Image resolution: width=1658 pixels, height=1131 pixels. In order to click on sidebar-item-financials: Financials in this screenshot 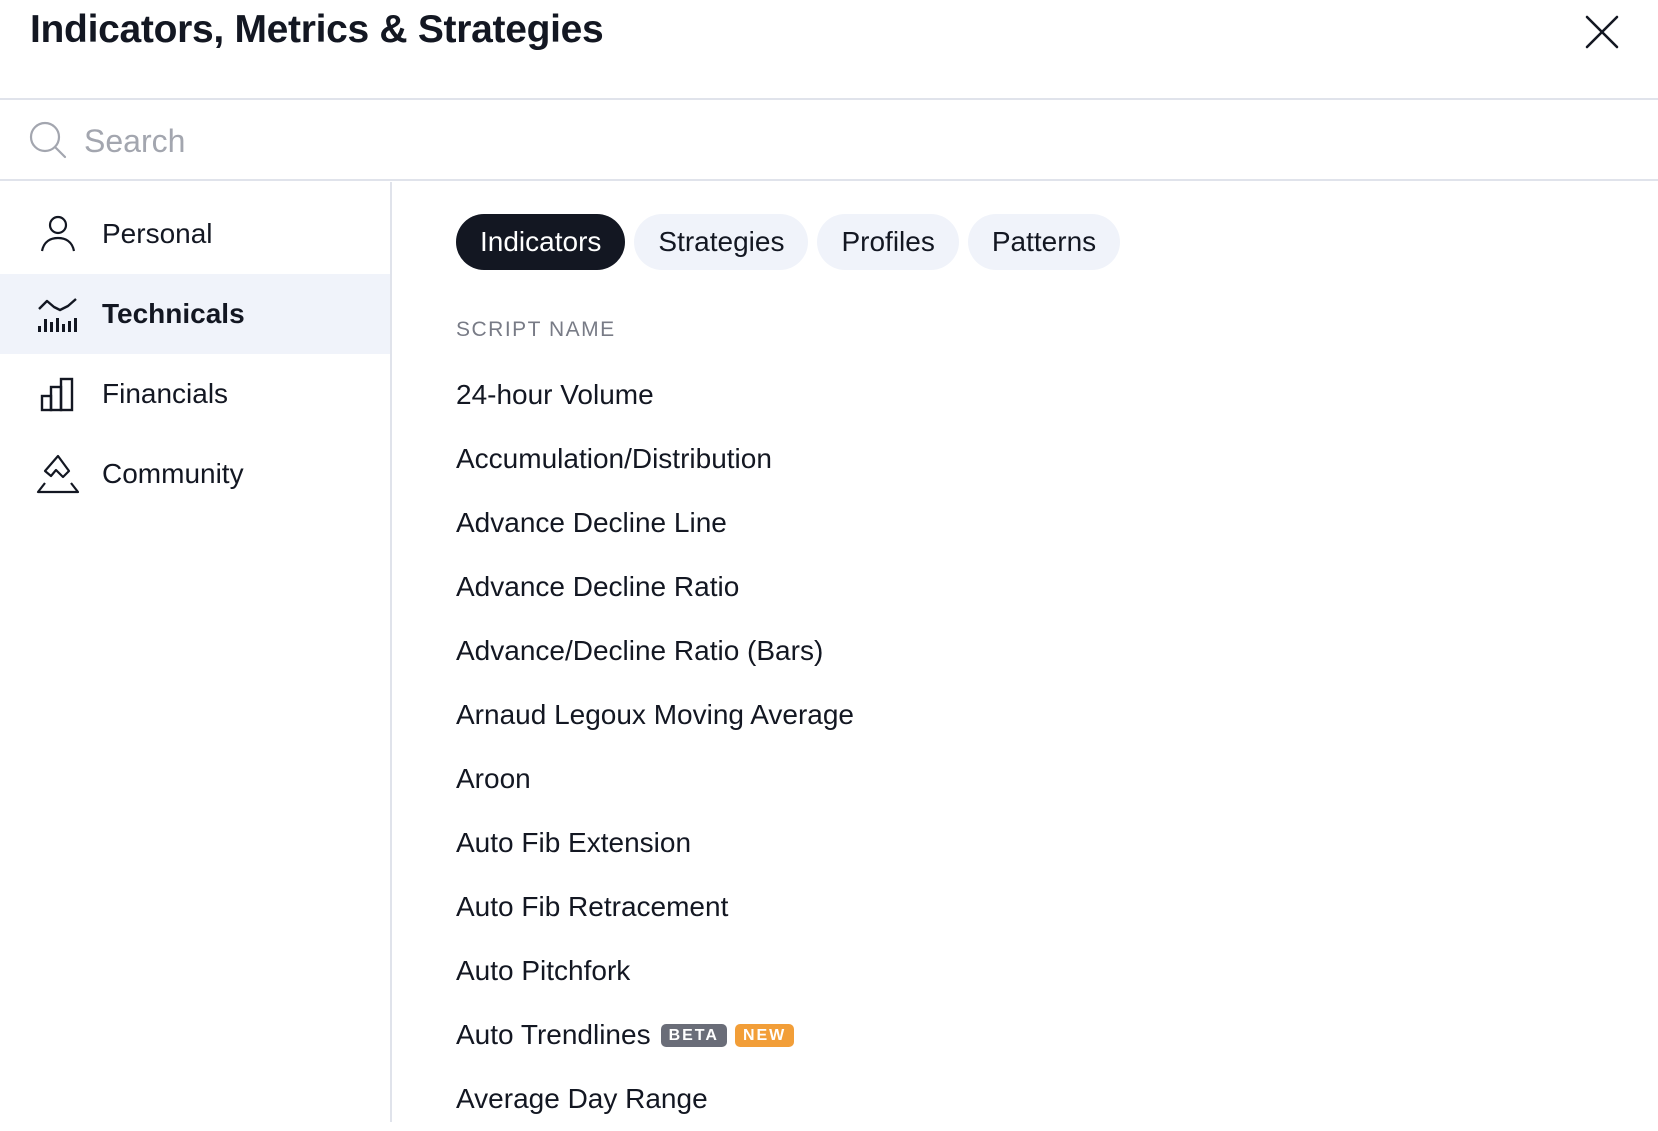, I will do `click(195, 394)`.